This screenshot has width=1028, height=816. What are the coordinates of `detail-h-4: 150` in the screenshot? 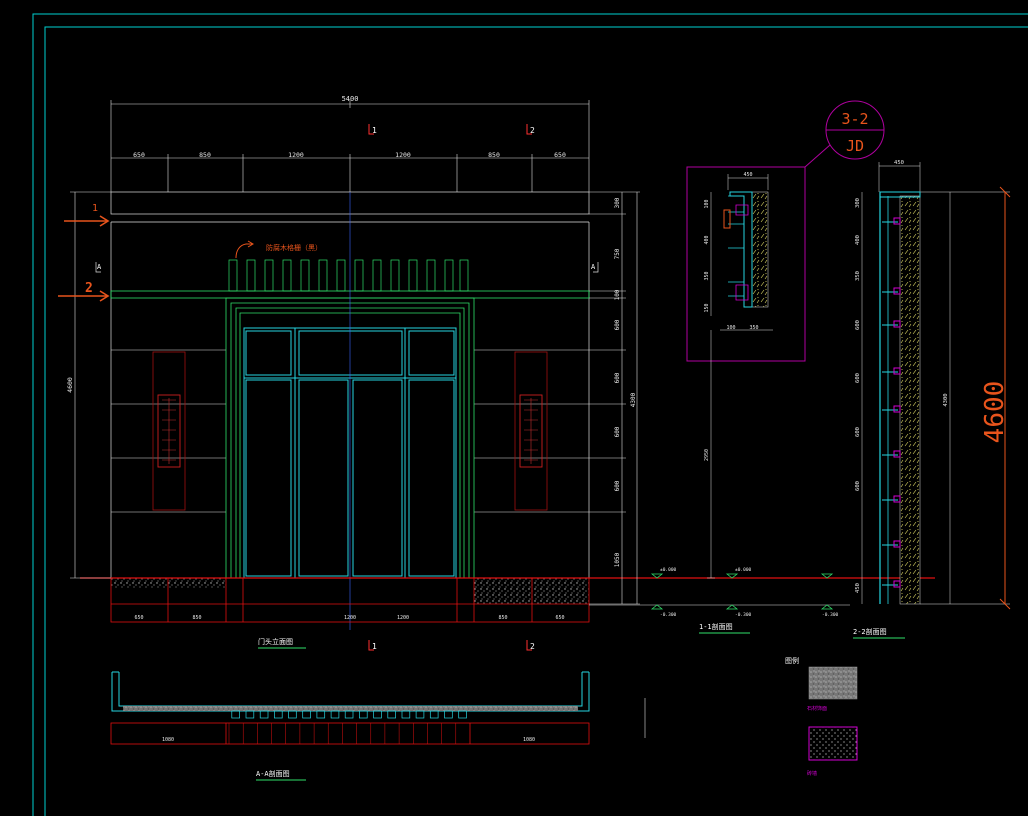 It's located at (707, 307).